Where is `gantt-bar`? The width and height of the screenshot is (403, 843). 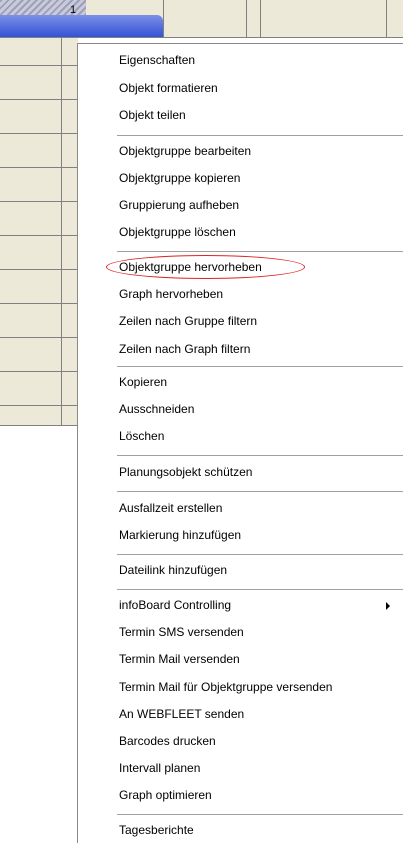 gantt-bar is located at coordinates (81, 26).